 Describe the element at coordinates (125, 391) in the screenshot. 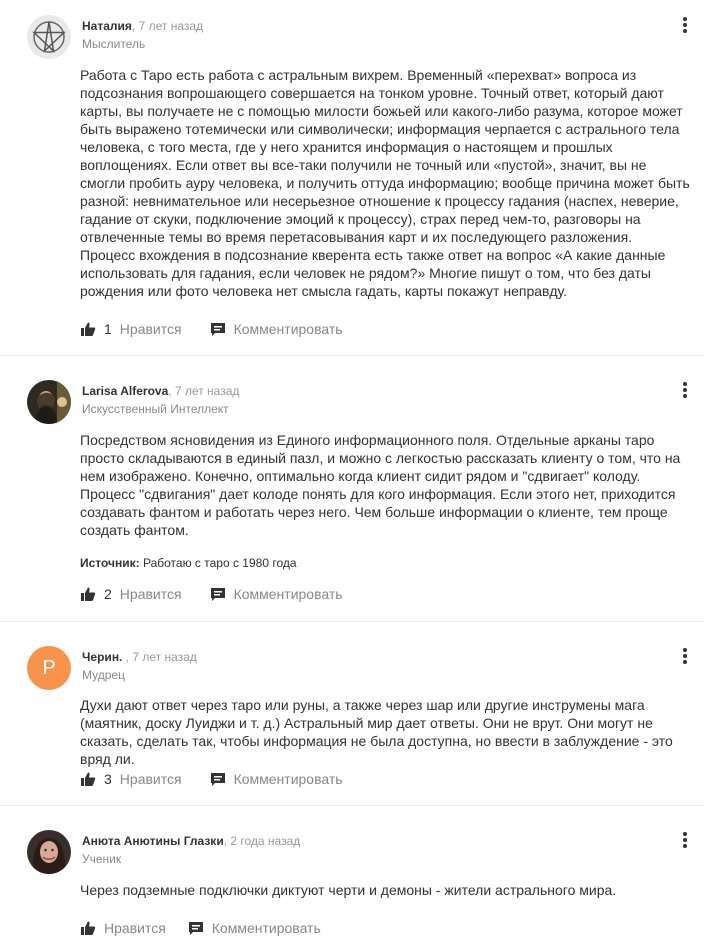

I see `author-name: Larisa Alferova` at that location.